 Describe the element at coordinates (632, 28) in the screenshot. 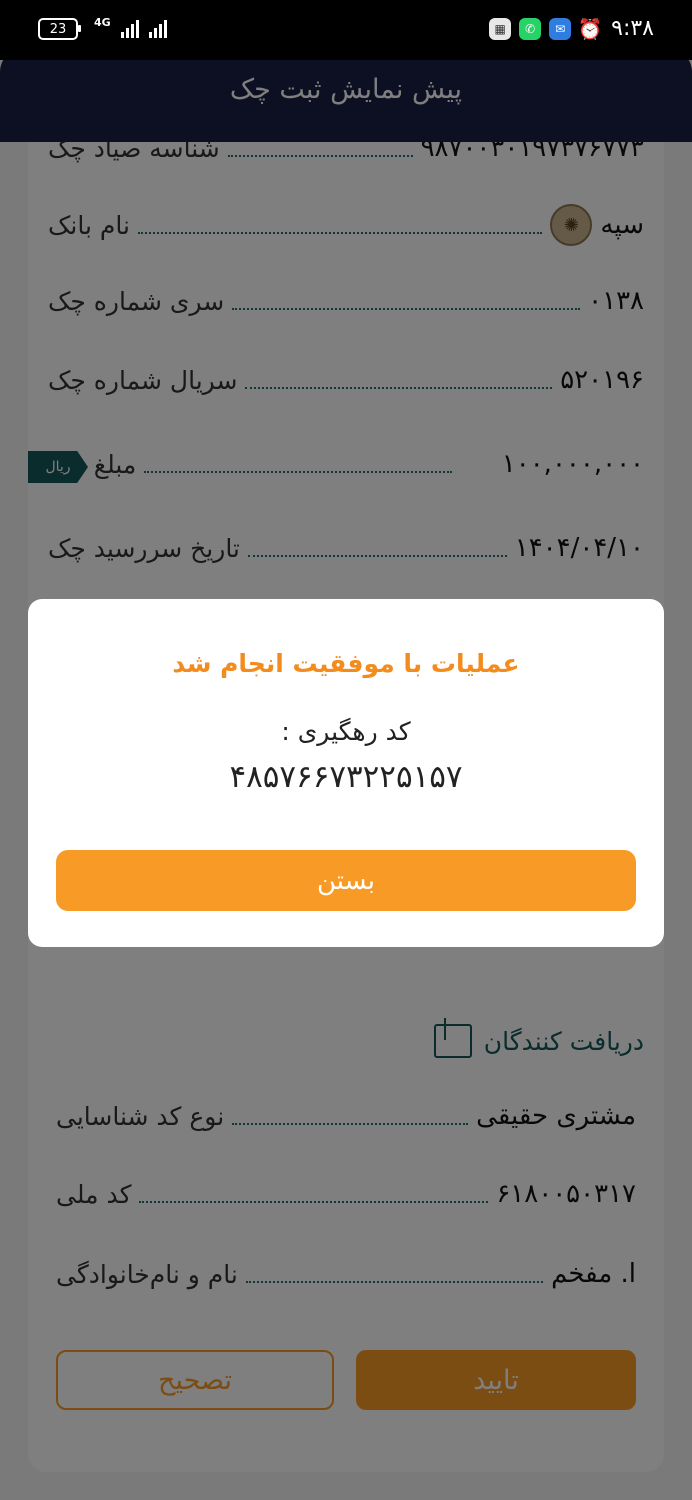

I see `clock: ۹:۳۸` at that location.